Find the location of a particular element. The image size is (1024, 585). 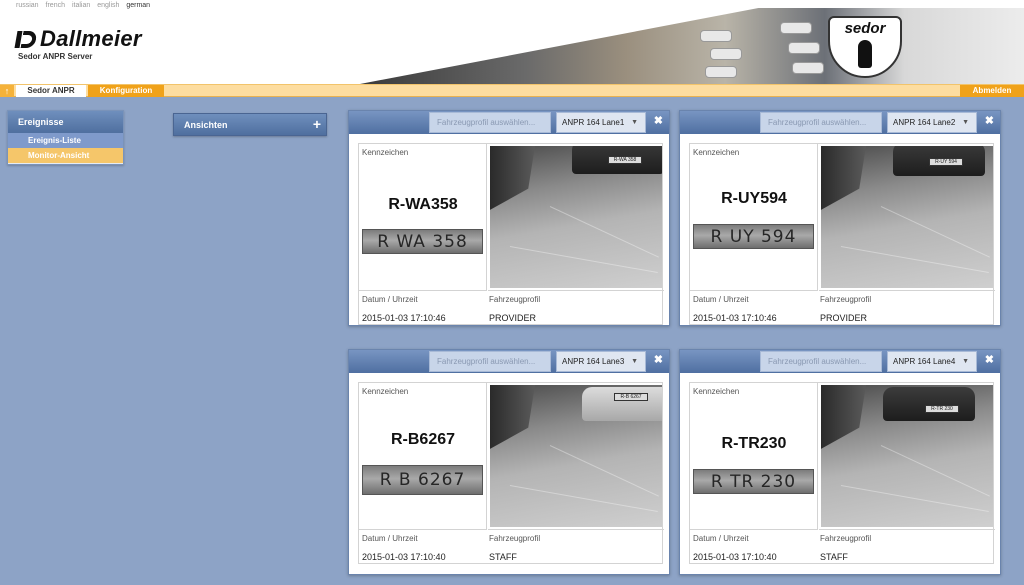

camera-plate: R-WA 358 is located at coordinates (625, 160).